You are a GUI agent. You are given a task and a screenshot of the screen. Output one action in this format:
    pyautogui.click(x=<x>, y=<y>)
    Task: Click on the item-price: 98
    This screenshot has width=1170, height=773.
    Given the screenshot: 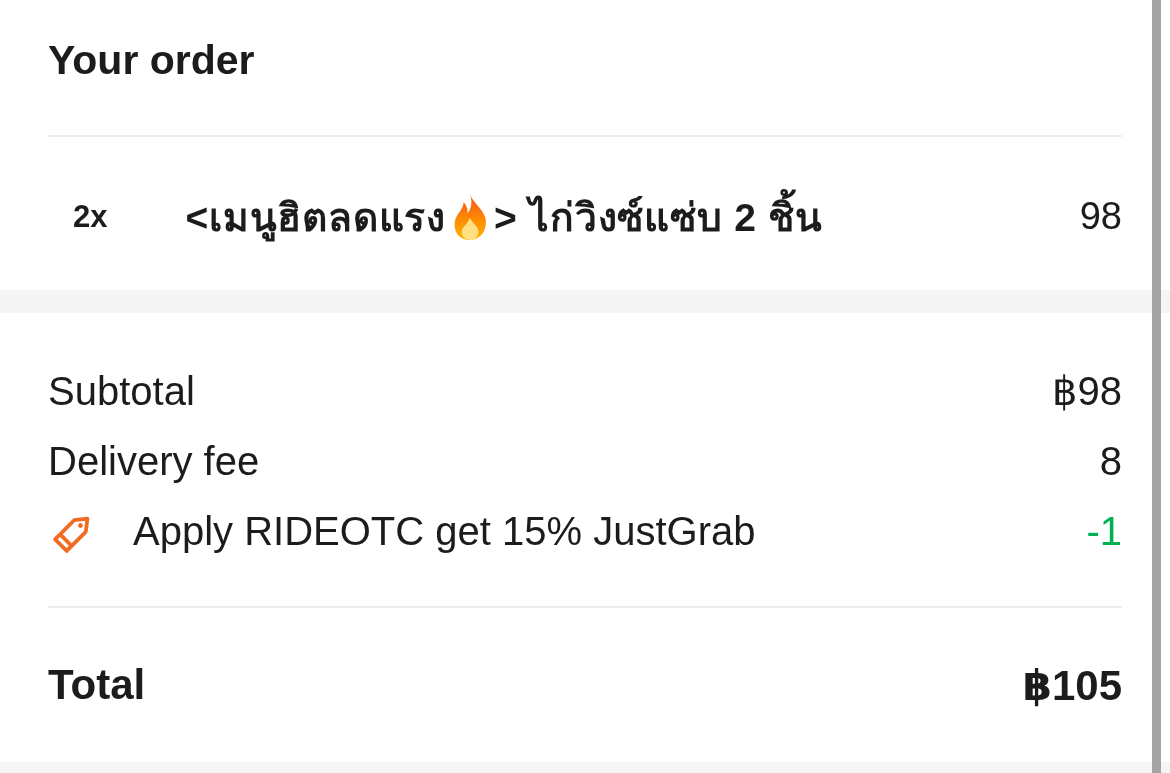 What is the action you would take?
    pyautogui.click(x=1100, y=216)
    